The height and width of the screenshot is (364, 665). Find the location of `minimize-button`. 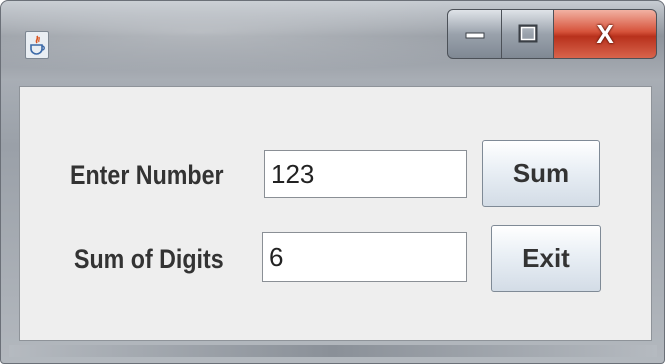

minimize-button is located at coordinates (474, 34).